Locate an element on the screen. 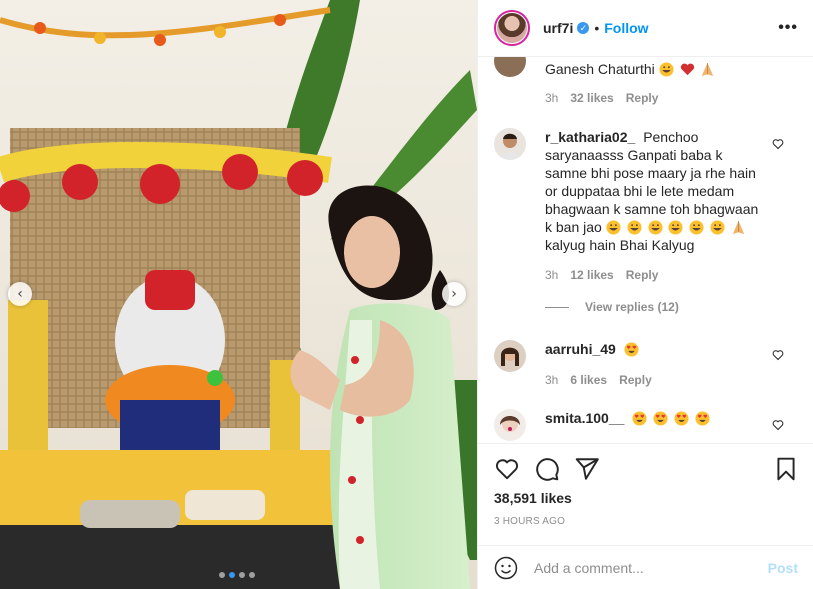 Image resolution: width=813 pixels, height=589 pixels. share-icon is located at coordinates (587, 469).